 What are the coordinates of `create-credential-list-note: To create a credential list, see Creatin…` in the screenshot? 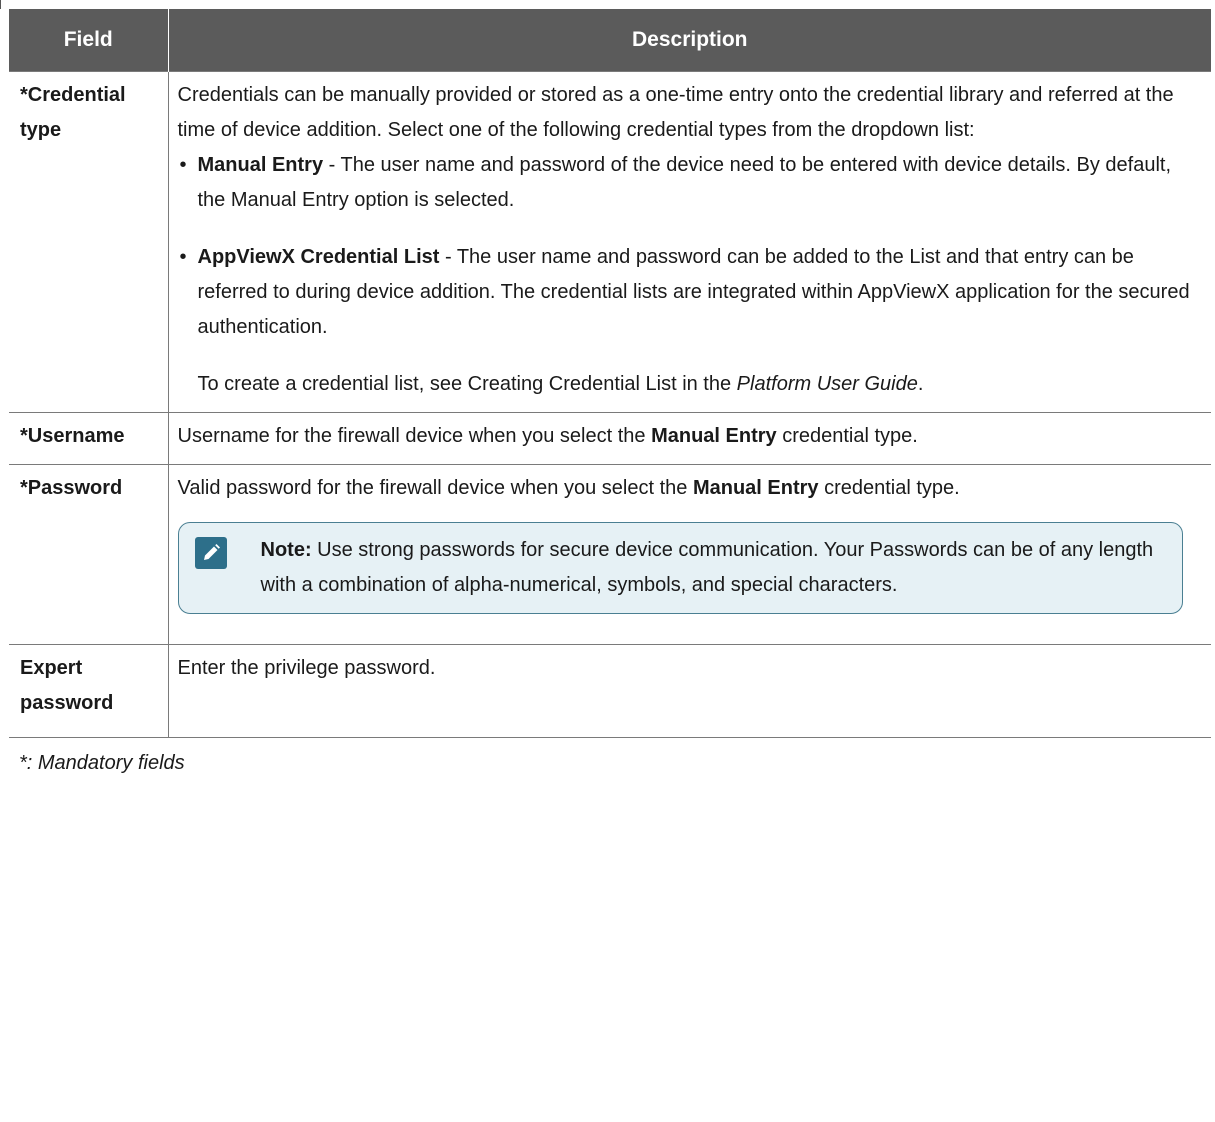 It's located at (690, 384).